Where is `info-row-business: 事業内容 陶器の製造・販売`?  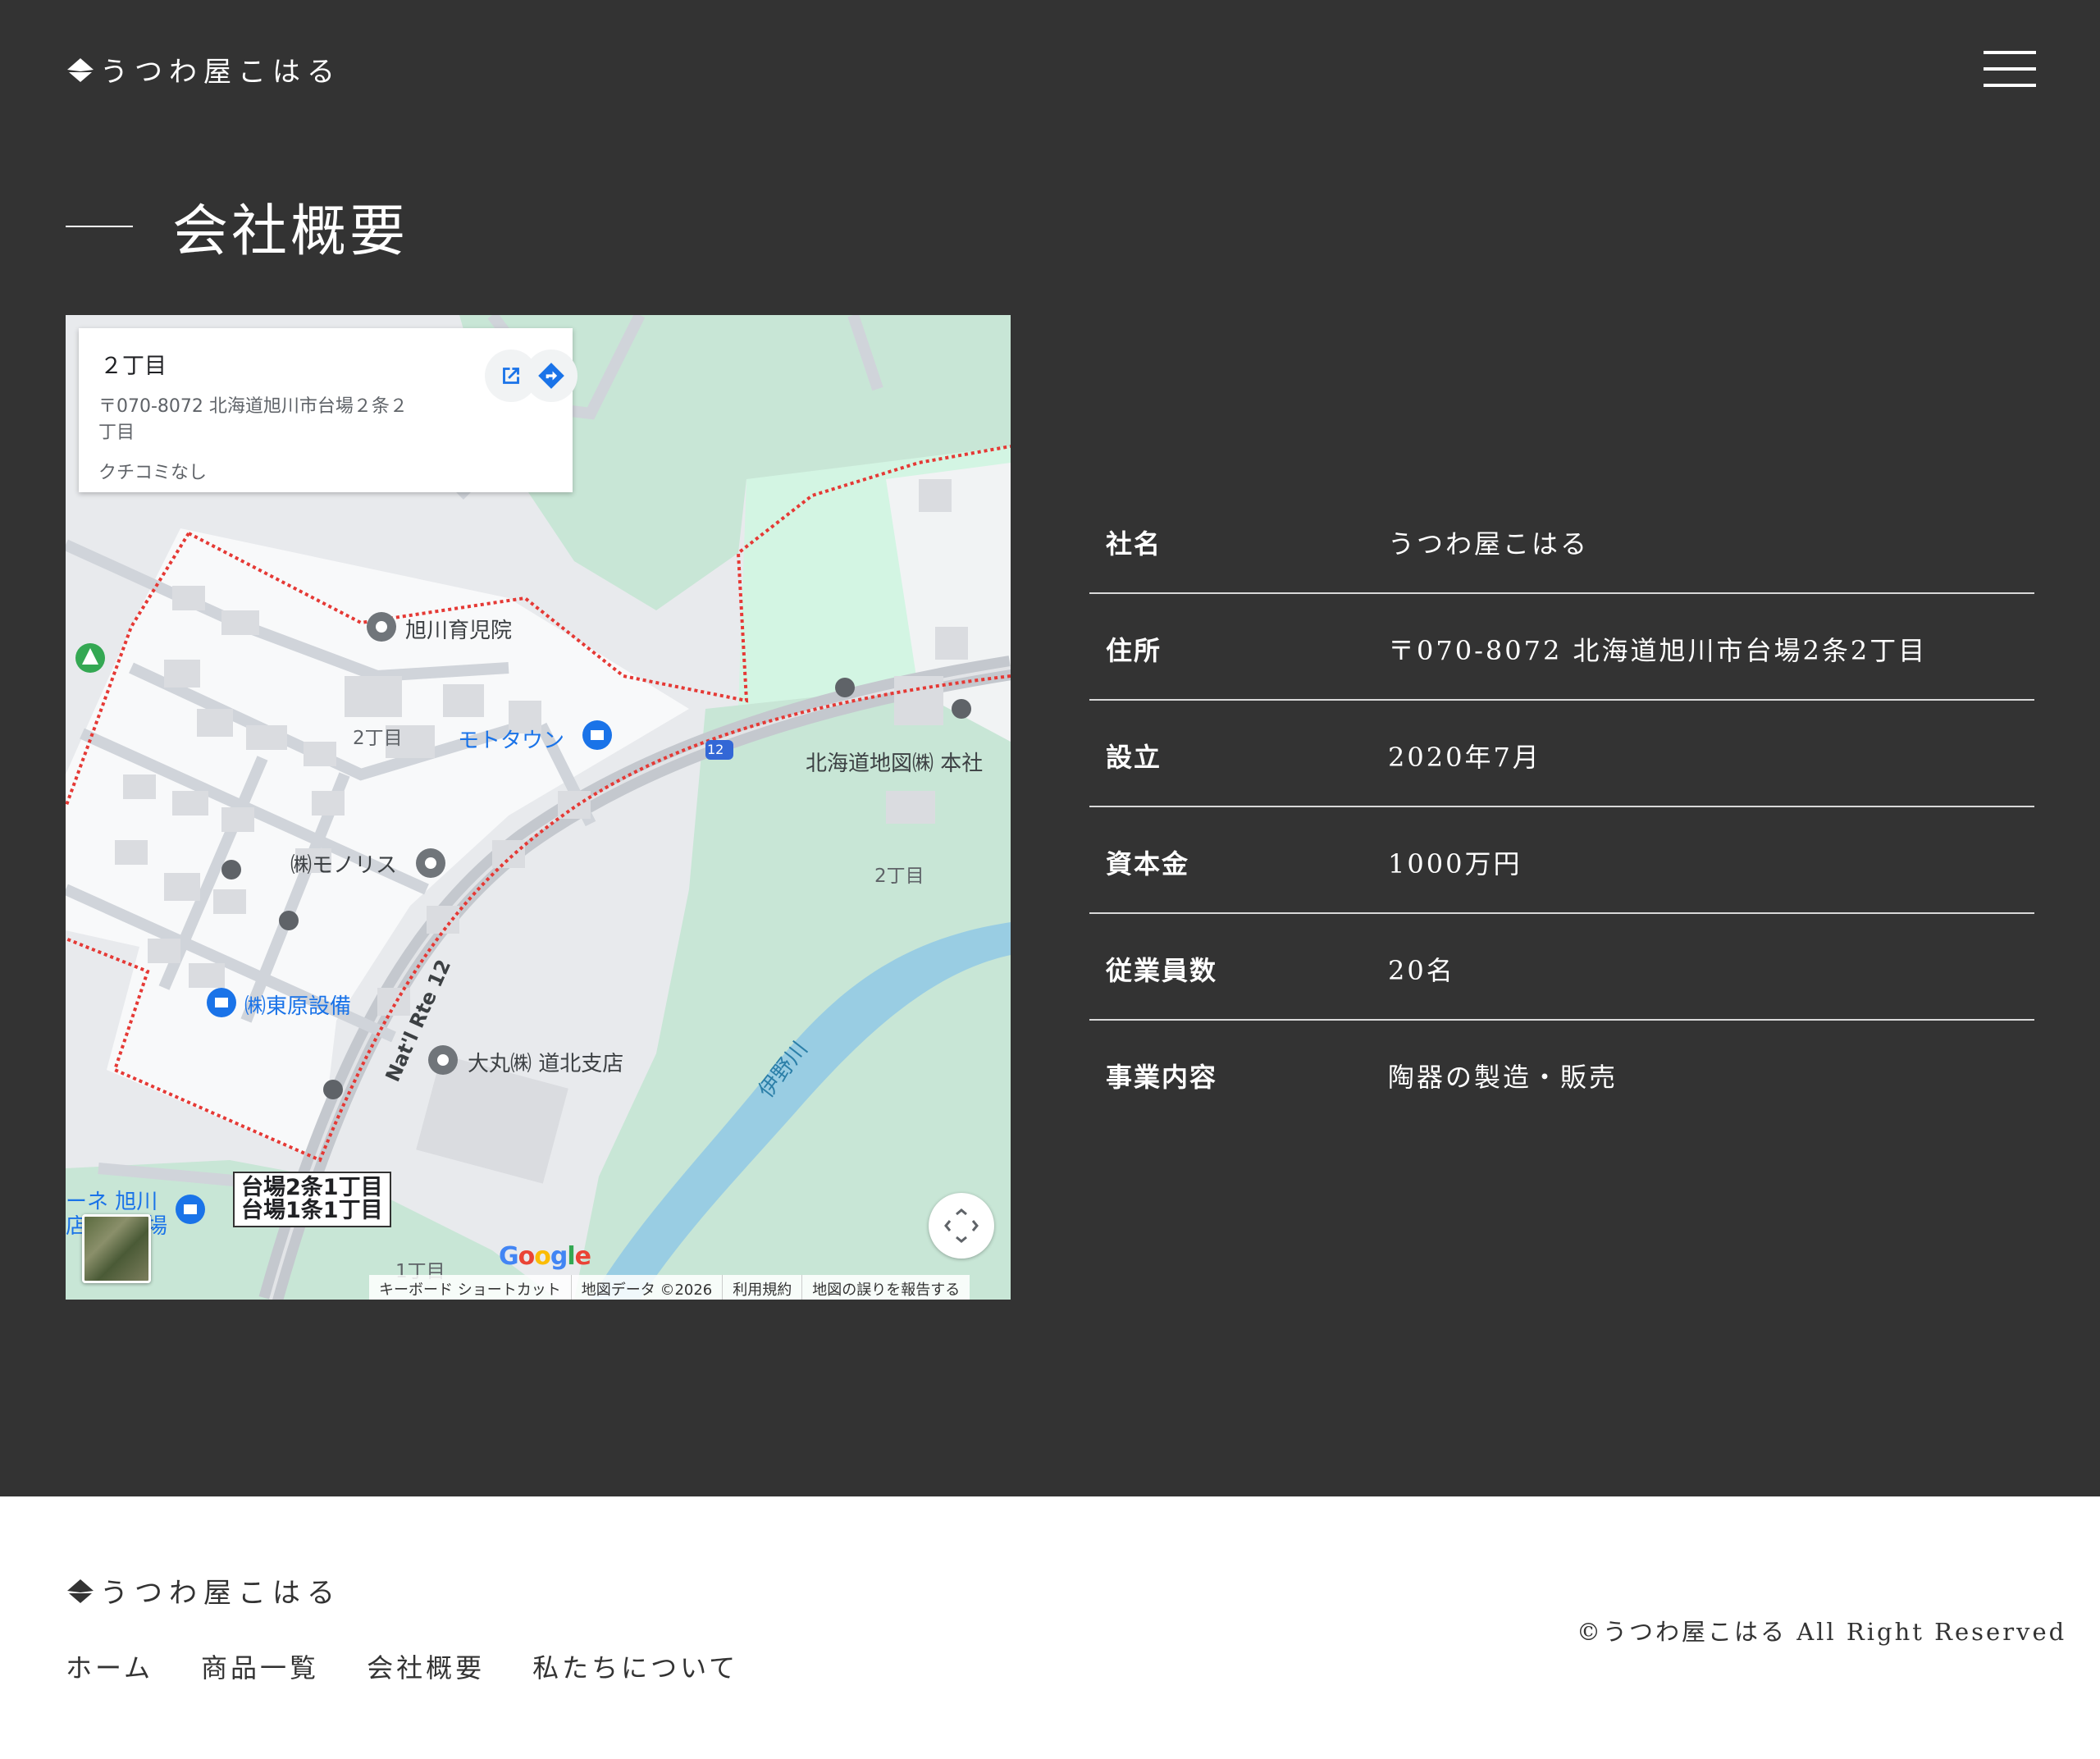 info-row-business: 事業内容 陶器の製造・販売 is located at coordinates (1561, 1074).